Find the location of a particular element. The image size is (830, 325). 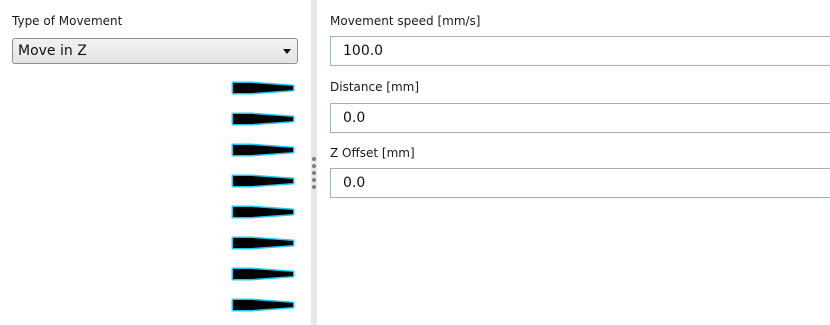

movement-speed-input is located at coordinates (580, 51).